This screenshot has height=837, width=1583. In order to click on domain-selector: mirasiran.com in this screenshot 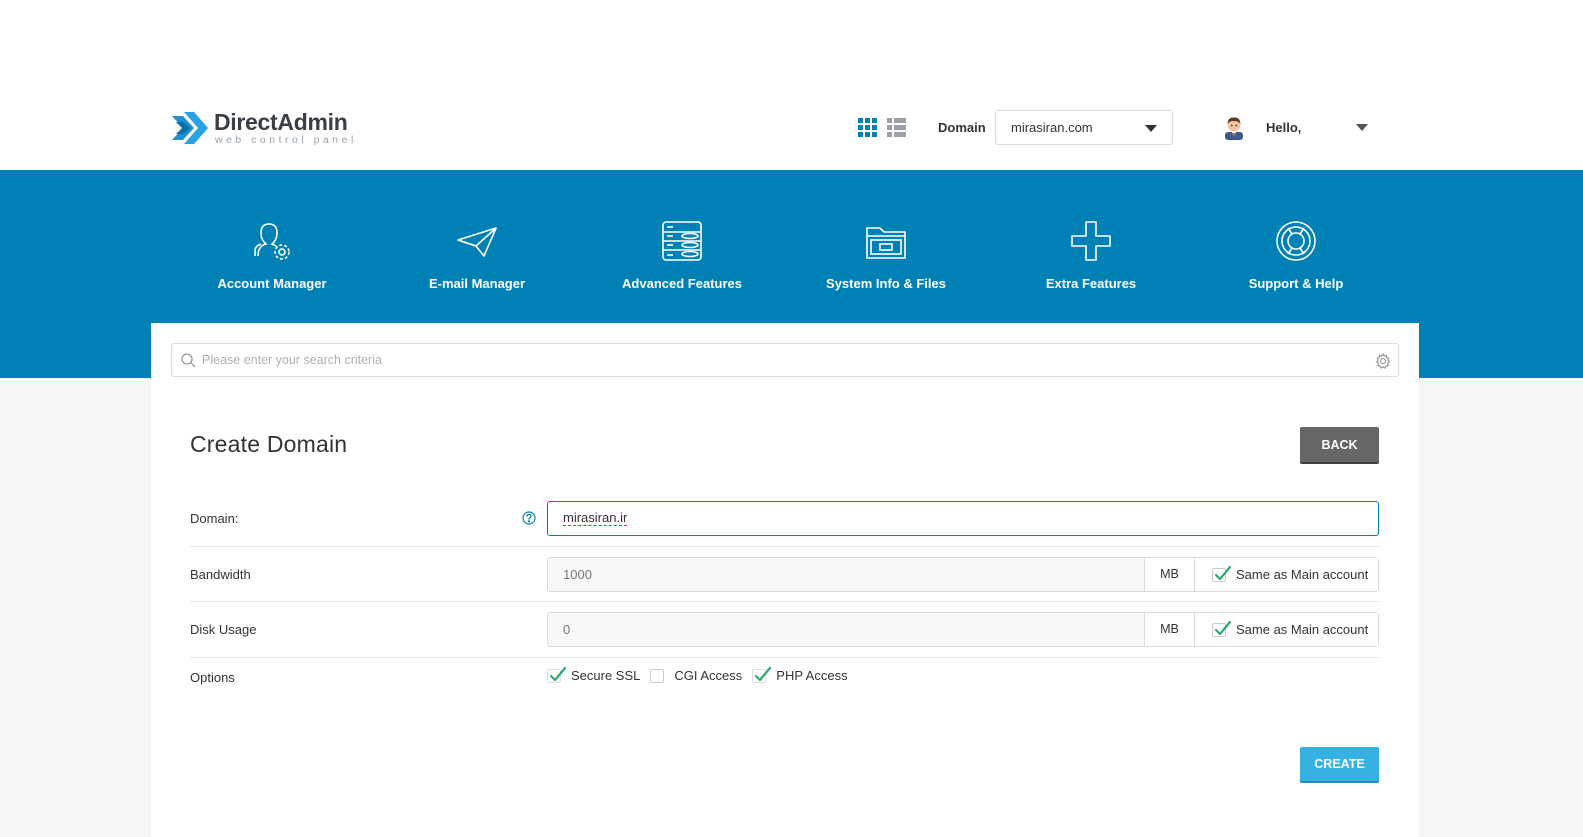, I will do `click(1084, 127)`.